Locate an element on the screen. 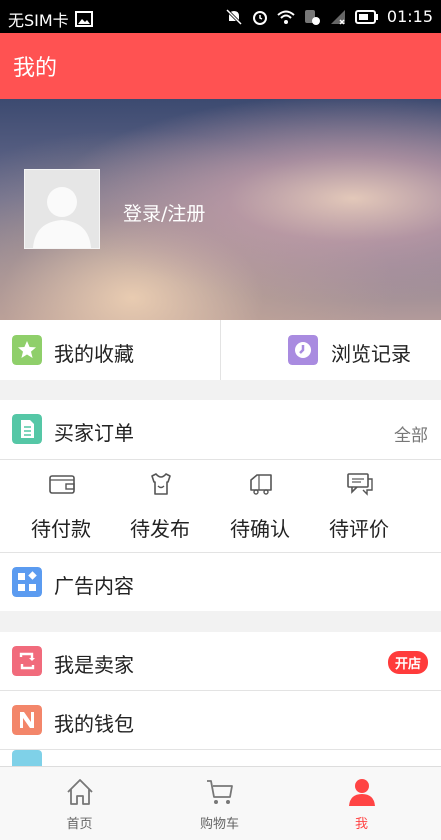 Image resolution: width=441 pixels, height=840 pixels. avatar is located at coordinates (62, 209).